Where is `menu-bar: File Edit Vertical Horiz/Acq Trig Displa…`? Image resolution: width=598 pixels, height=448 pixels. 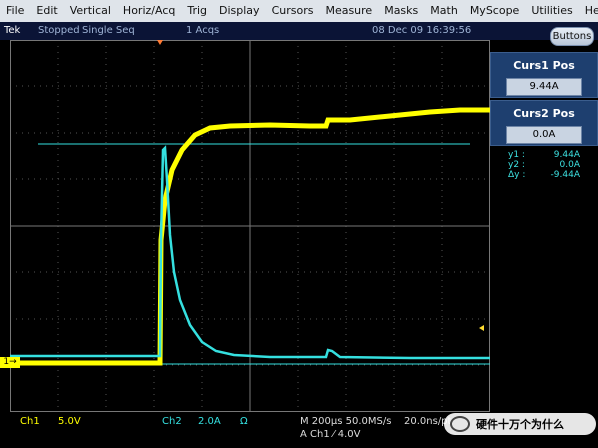 menu-bar: File Edit Vertical Horiz/Acq Trig Displa… is located at coordinates (299, 11).